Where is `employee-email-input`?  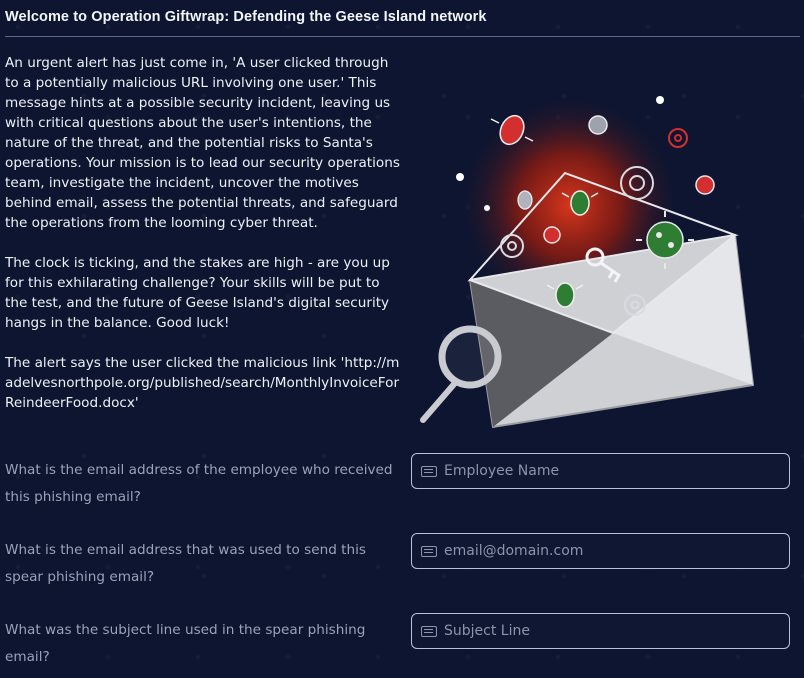
employee-email-input is located at coordinates (609, 471).